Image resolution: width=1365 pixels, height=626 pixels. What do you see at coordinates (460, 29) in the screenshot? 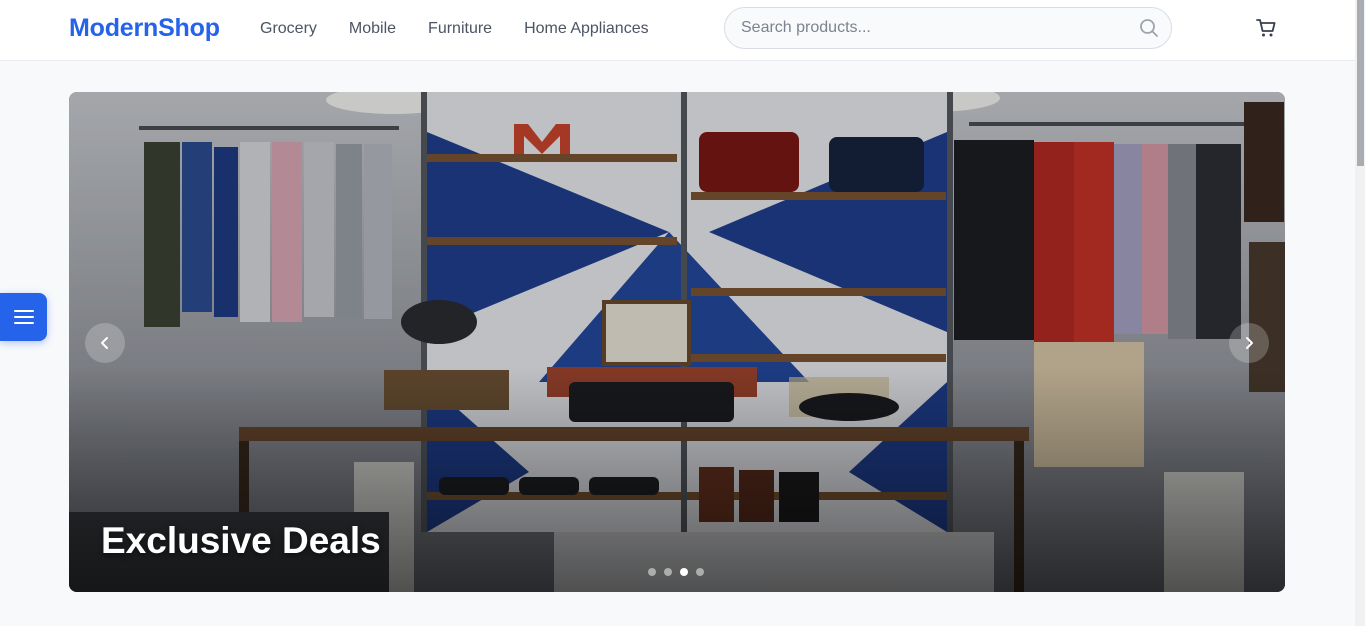
I see `nav-link-furniture: Furniture` at bounding box center [460, 29].